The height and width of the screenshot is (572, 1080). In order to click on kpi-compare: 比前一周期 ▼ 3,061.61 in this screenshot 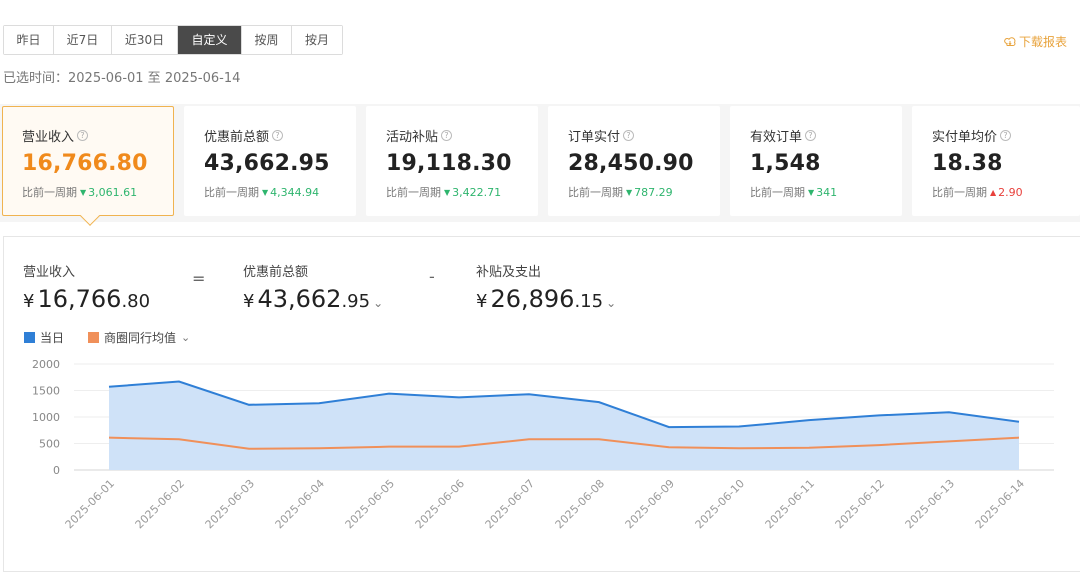, I will do `click(97, 192)`.